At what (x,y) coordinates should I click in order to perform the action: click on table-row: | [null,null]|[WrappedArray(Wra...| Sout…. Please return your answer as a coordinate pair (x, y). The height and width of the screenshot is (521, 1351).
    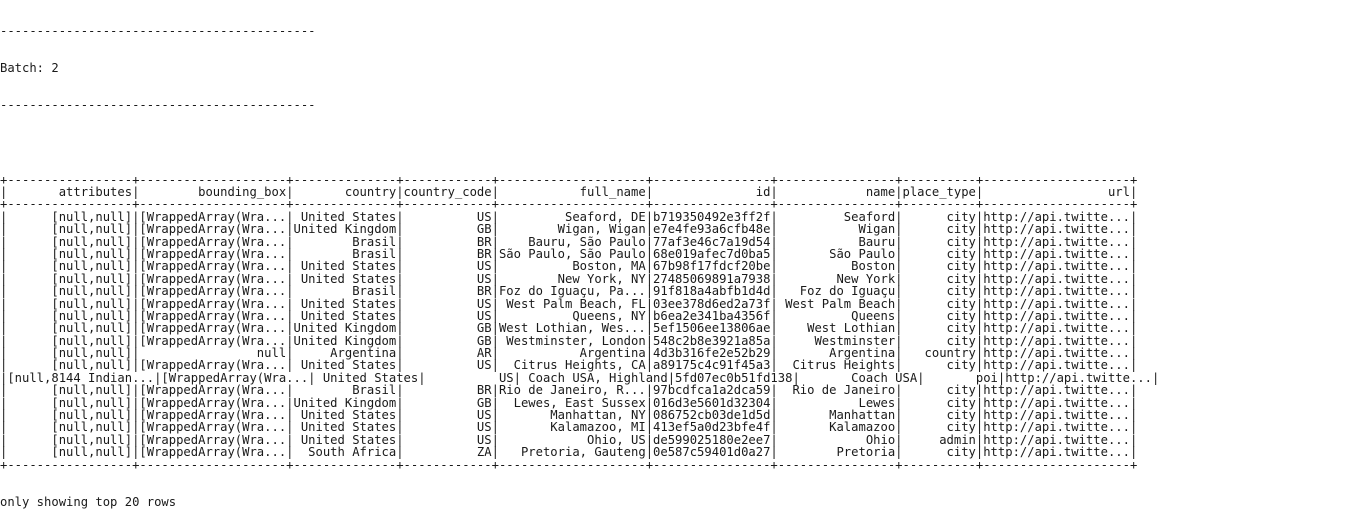
    Looking at the image, I should click on (569, 452).